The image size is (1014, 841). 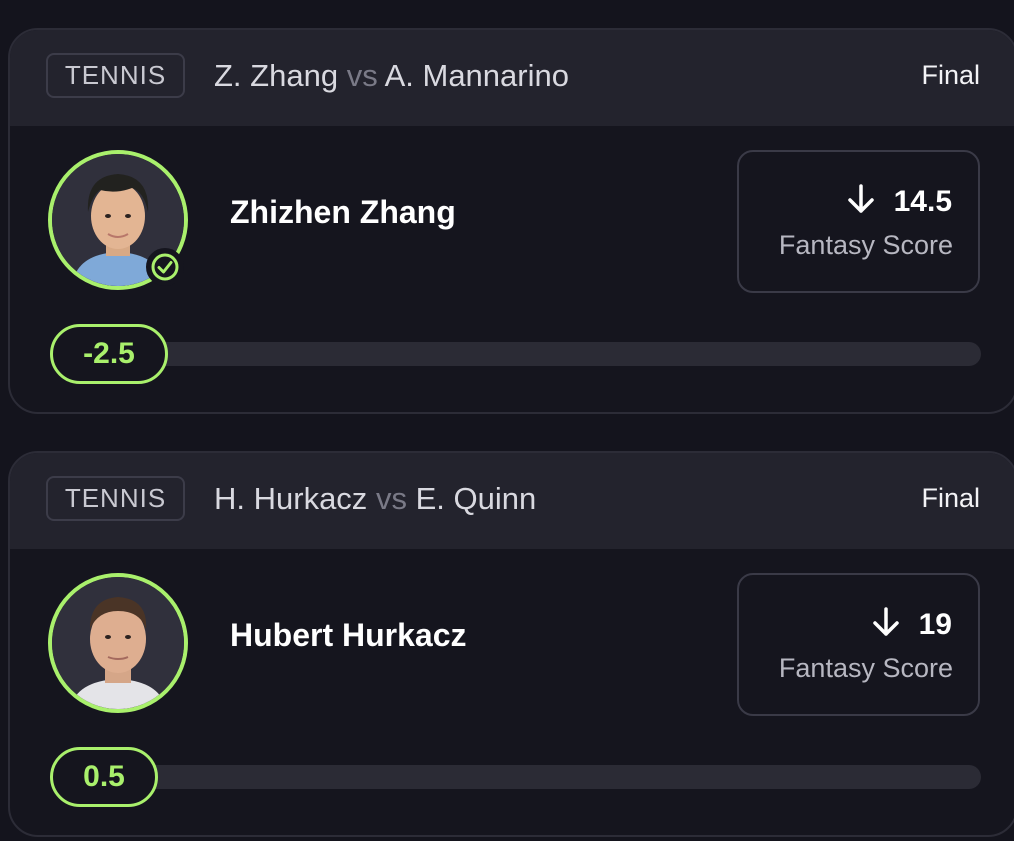 I want to click on team-2: A. Mannarino, so click(x=476, y=75).